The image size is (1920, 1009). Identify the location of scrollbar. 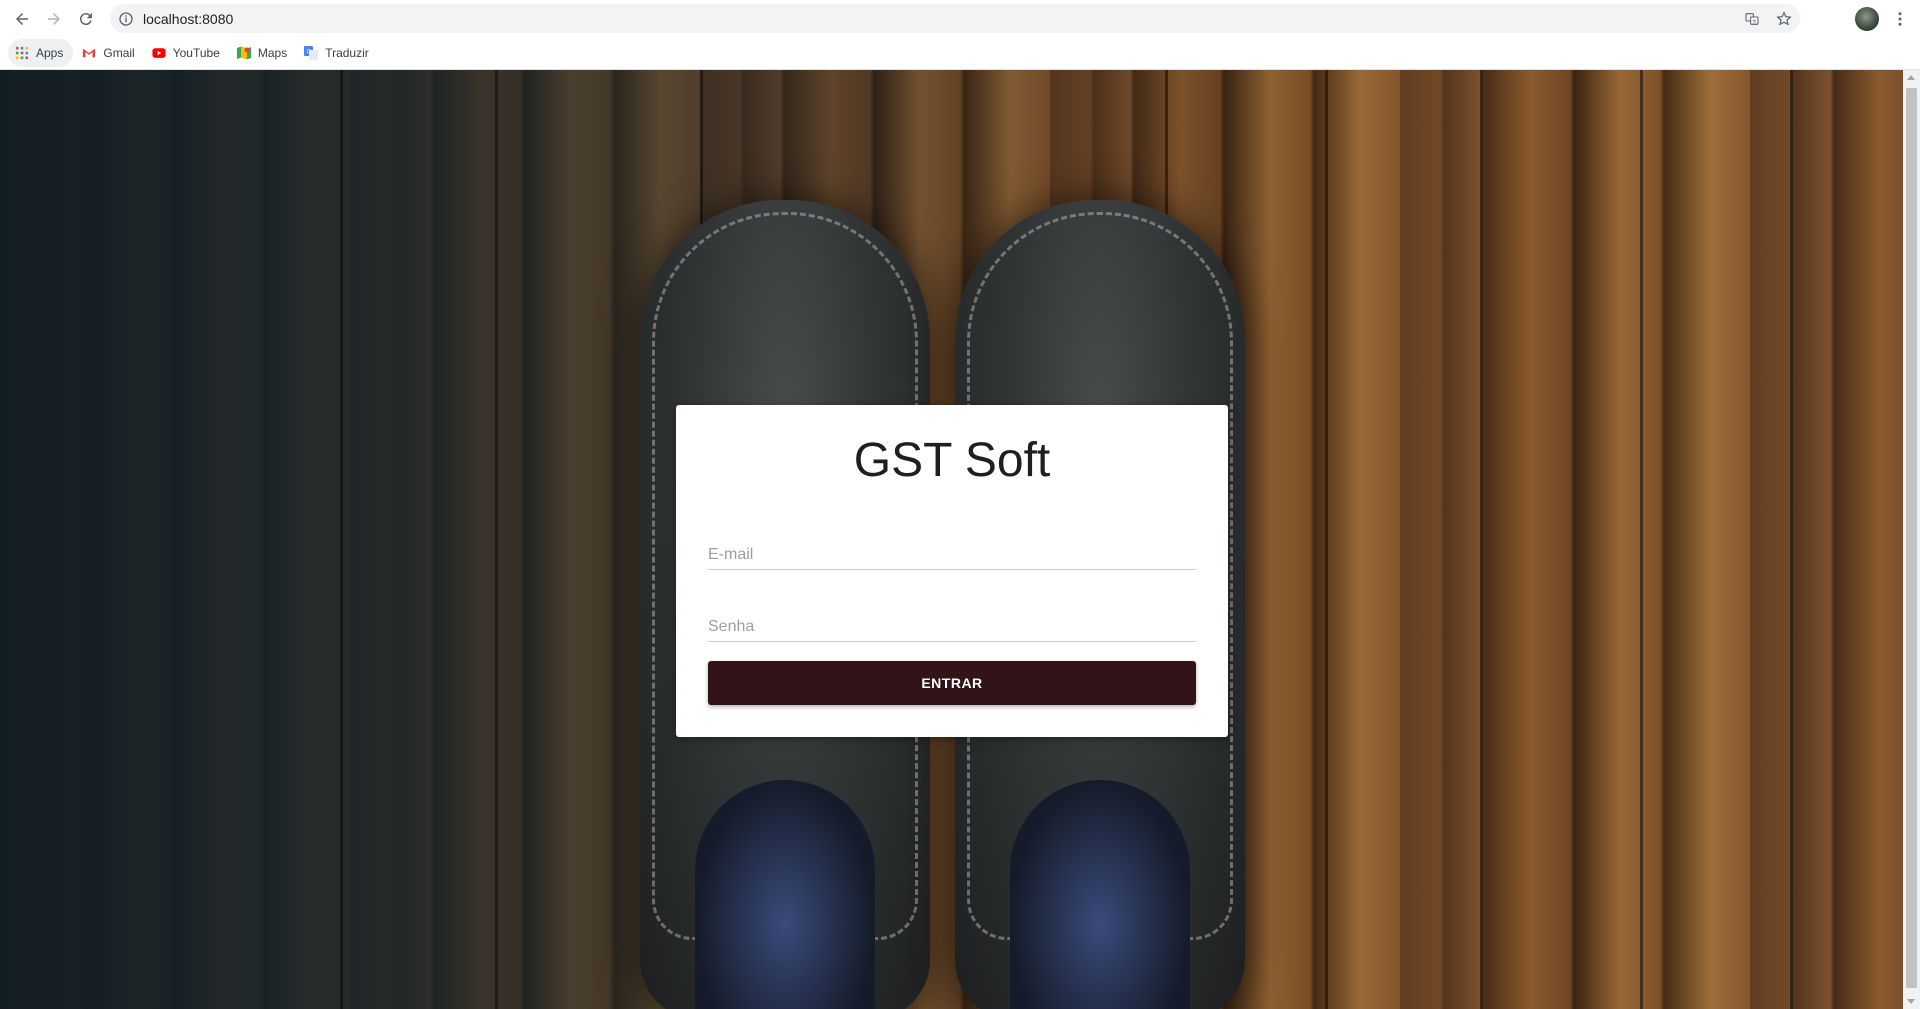
(1911, 539).